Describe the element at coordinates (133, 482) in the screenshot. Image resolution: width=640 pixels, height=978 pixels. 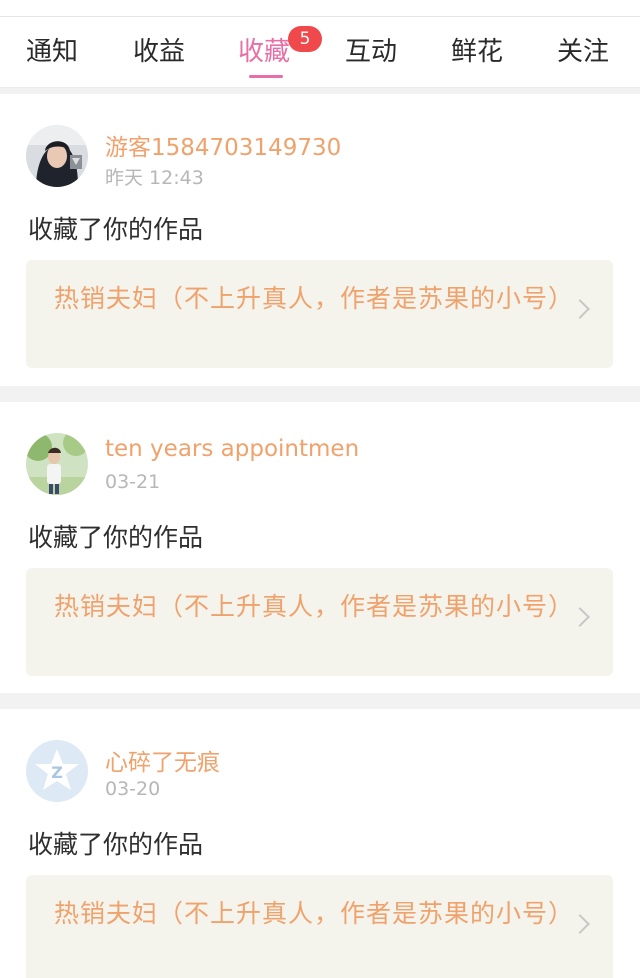
I see `timestamp: 03-21` at that location.